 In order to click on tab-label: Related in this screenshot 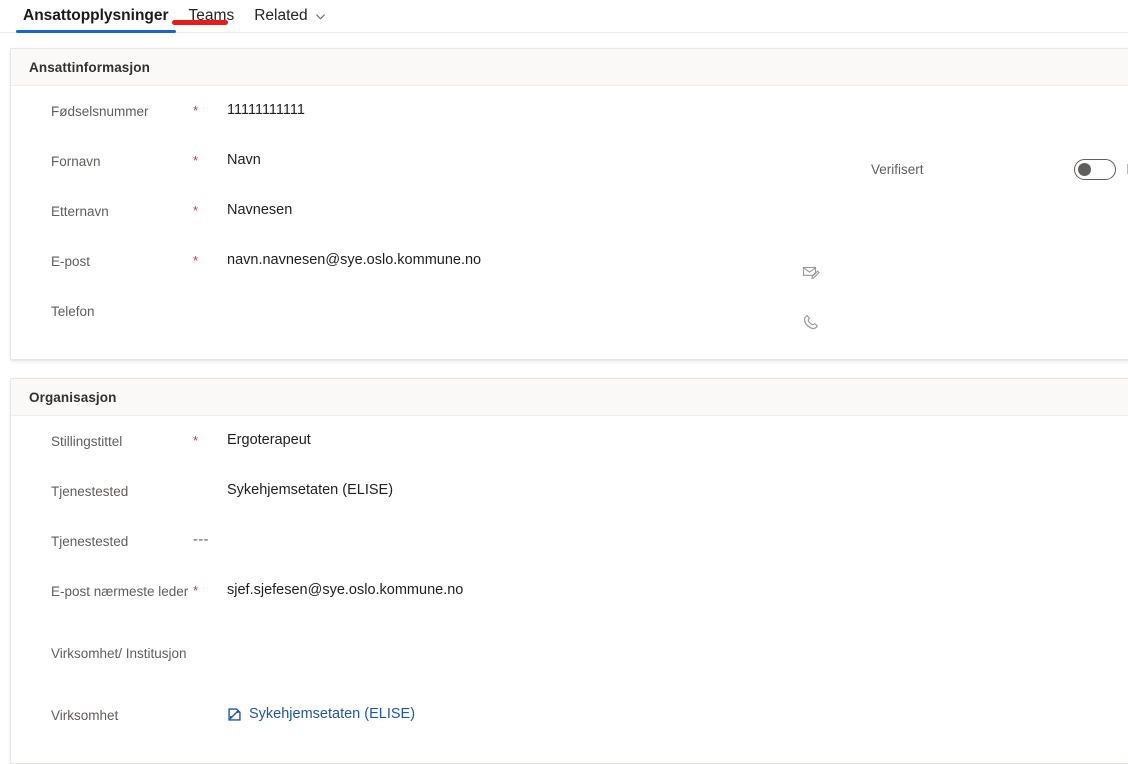, I will do `click(281, 16)`.